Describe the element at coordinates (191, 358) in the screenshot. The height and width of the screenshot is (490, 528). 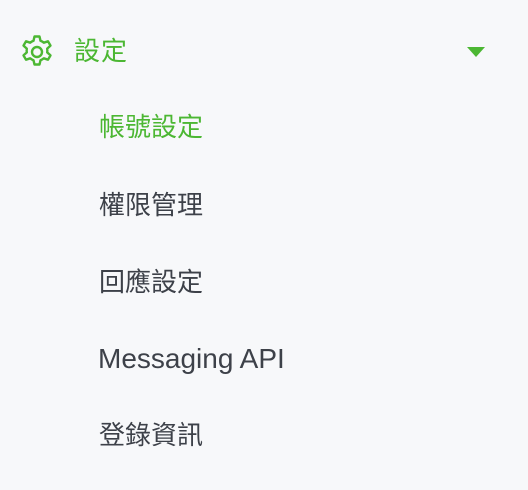
I see `submenu-item-label: Messaging API` at that location.